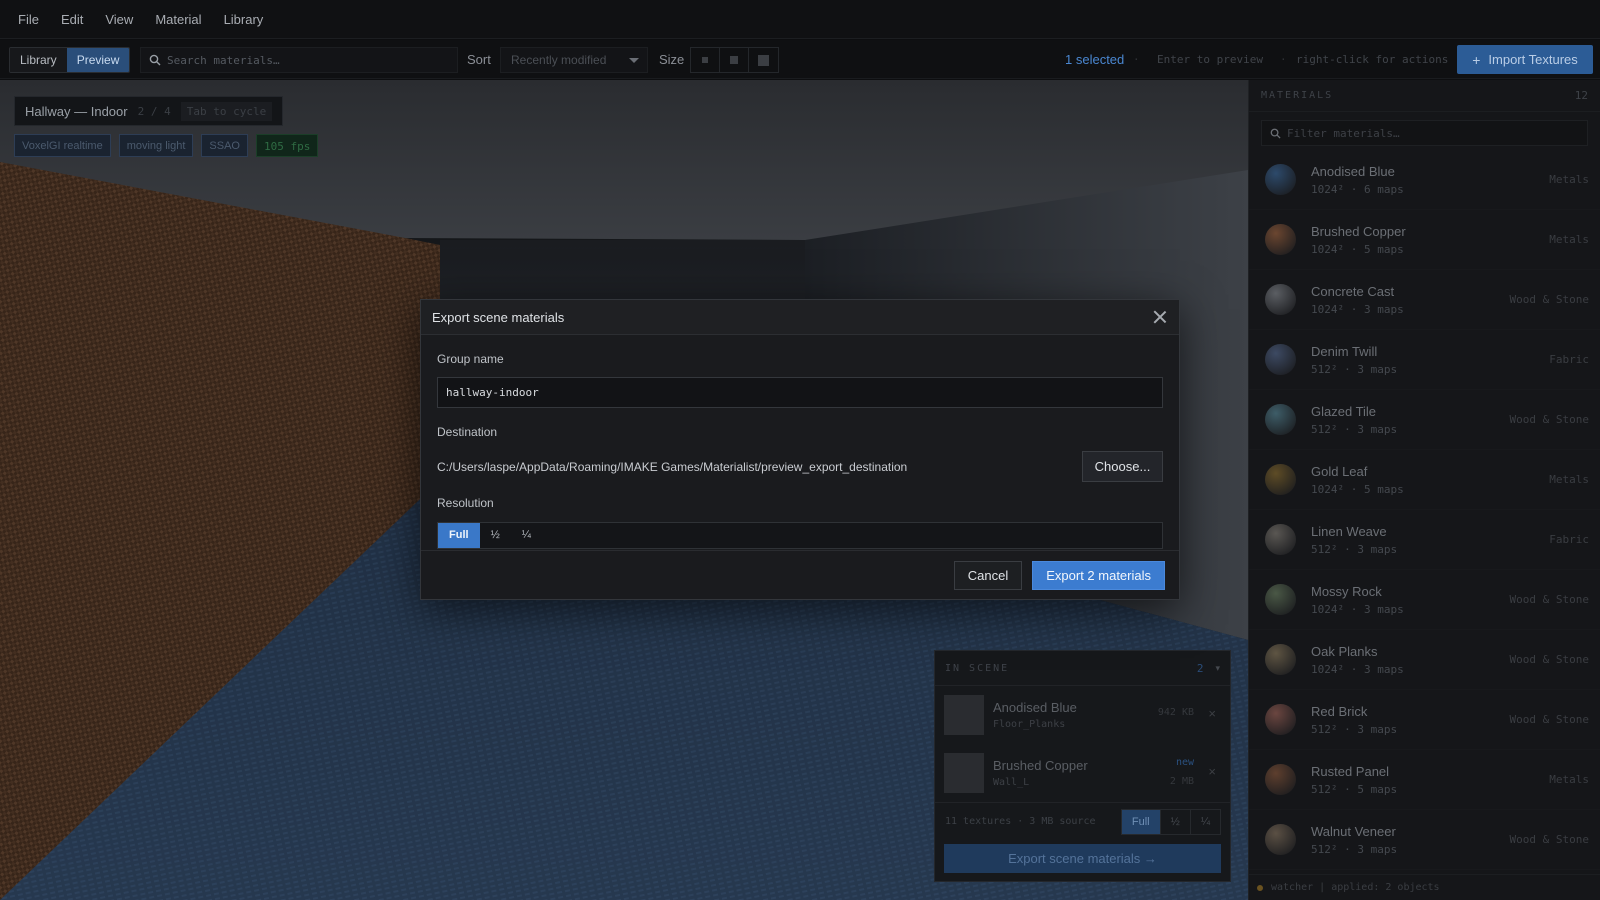  Describe the element at coordinates (526, 535) in the screenshot. I see `resolution-quarter-button: ¼` at that location.